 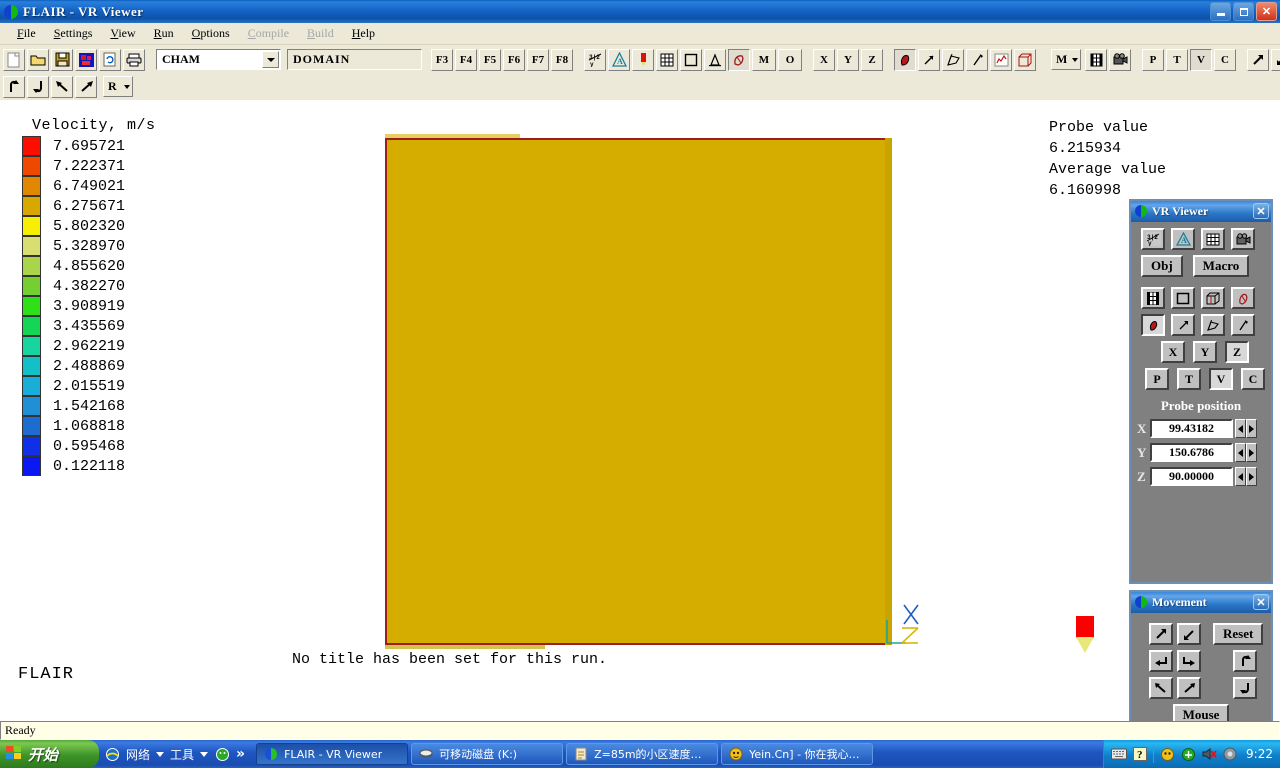 What do you see at coordinates (222, 754) in the screenshot?
I see `msn-icon` at bounding box center [222, 754].